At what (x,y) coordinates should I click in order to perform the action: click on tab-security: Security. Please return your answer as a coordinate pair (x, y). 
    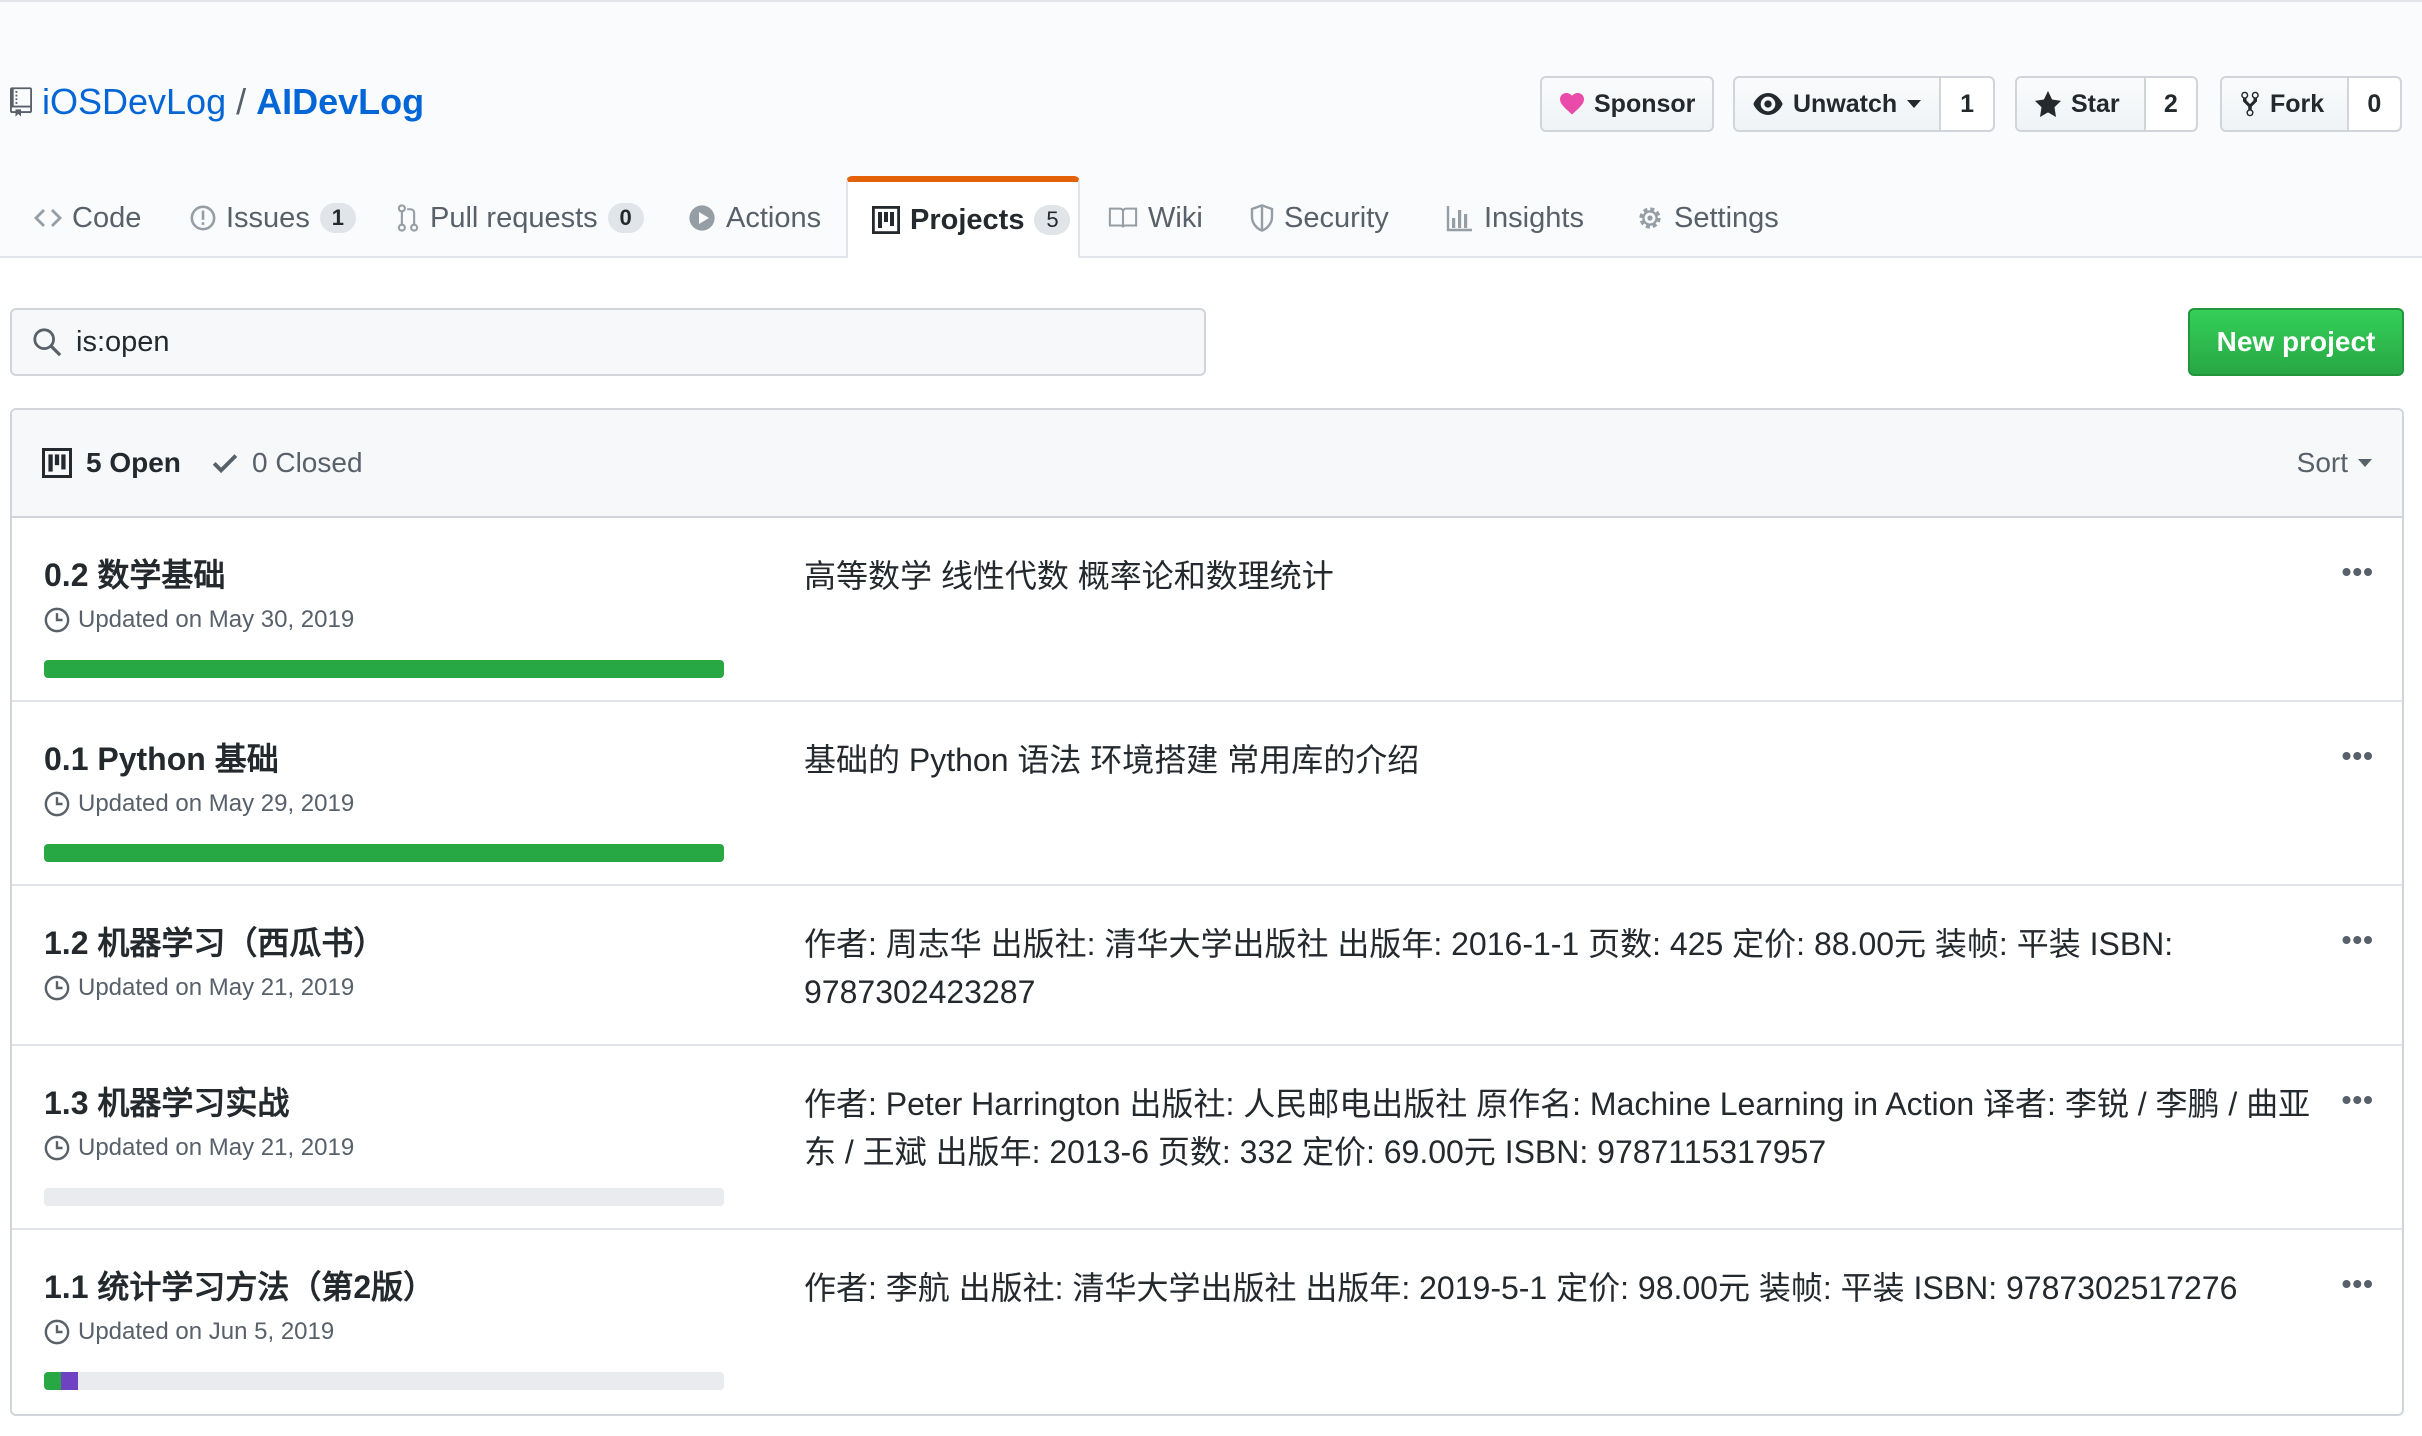
    Looking at the image, I should click on (1319, 218).